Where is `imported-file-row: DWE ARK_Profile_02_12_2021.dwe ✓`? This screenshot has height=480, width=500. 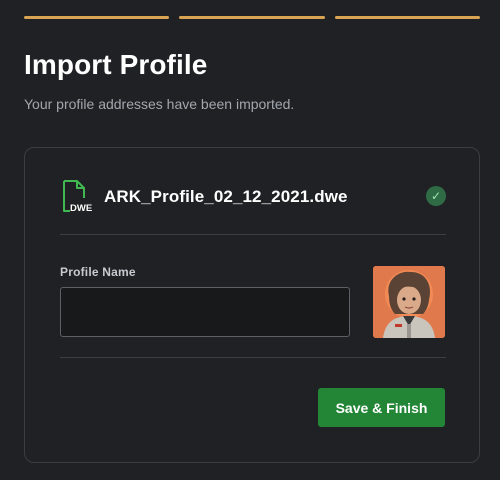
imported-file-row: DWE ARK_Profile_02_12_2021.dwe ✓ is located at coordinates (253, 197).